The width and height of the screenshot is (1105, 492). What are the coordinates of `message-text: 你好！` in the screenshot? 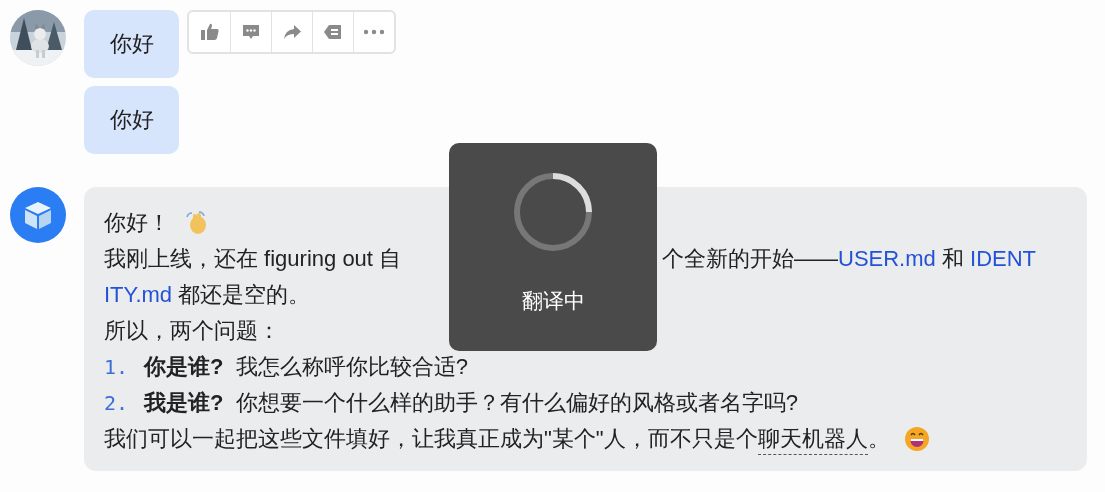 It's located at (137, 223).